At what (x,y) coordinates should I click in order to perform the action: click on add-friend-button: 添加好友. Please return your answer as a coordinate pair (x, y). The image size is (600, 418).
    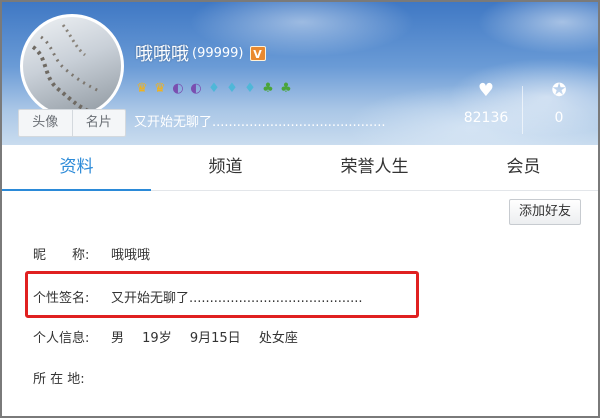
    Looking at the image, I should click on (545, 212).